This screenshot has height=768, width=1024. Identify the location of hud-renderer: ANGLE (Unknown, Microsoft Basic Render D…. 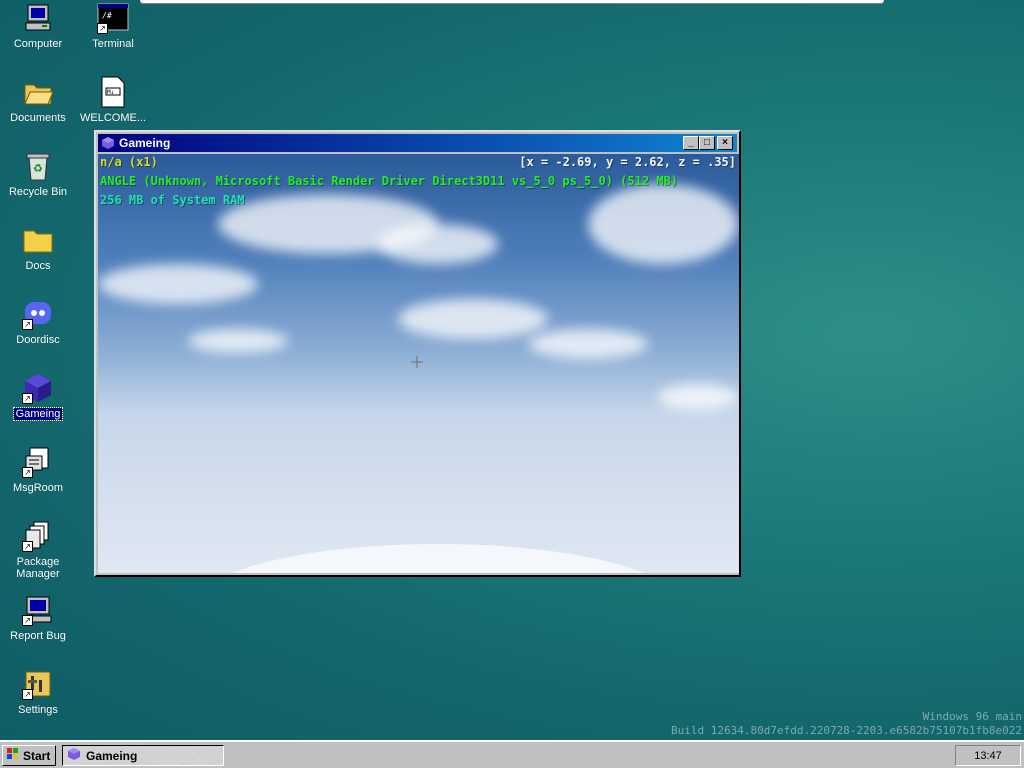
(389, 181).